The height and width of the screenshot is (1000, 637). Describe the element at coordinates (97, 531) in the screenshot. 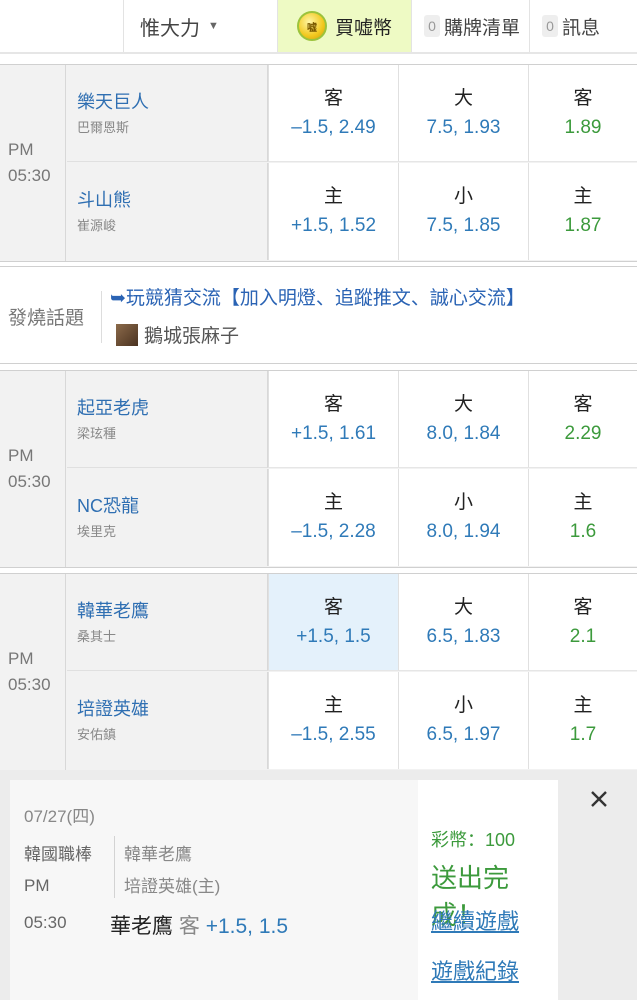

I see `pitcher-name: 埃里克` at that location.